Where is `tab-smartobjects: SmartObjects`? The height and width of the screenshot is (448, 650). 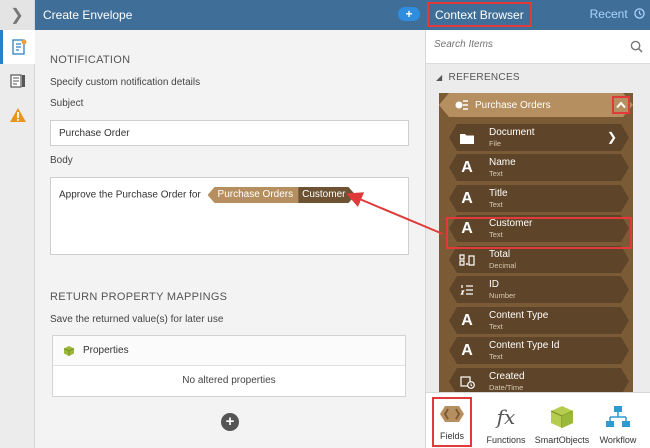 tab-smartobjects: SmartObjects is located at coordinates (562, 420).